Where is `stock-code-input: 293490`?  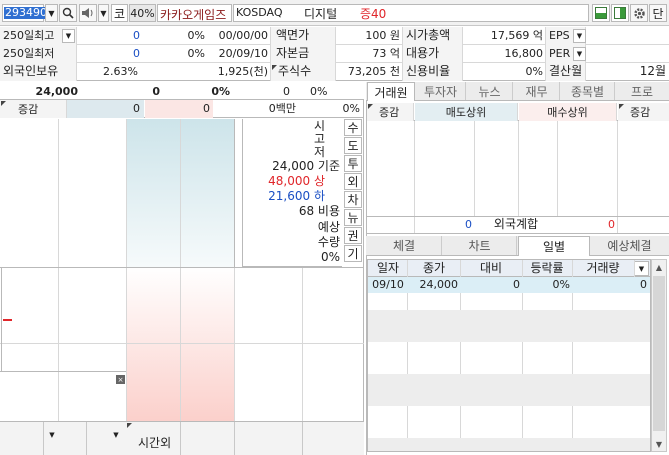 stock-code-input: 293490 is located at coordinates (25, 13).